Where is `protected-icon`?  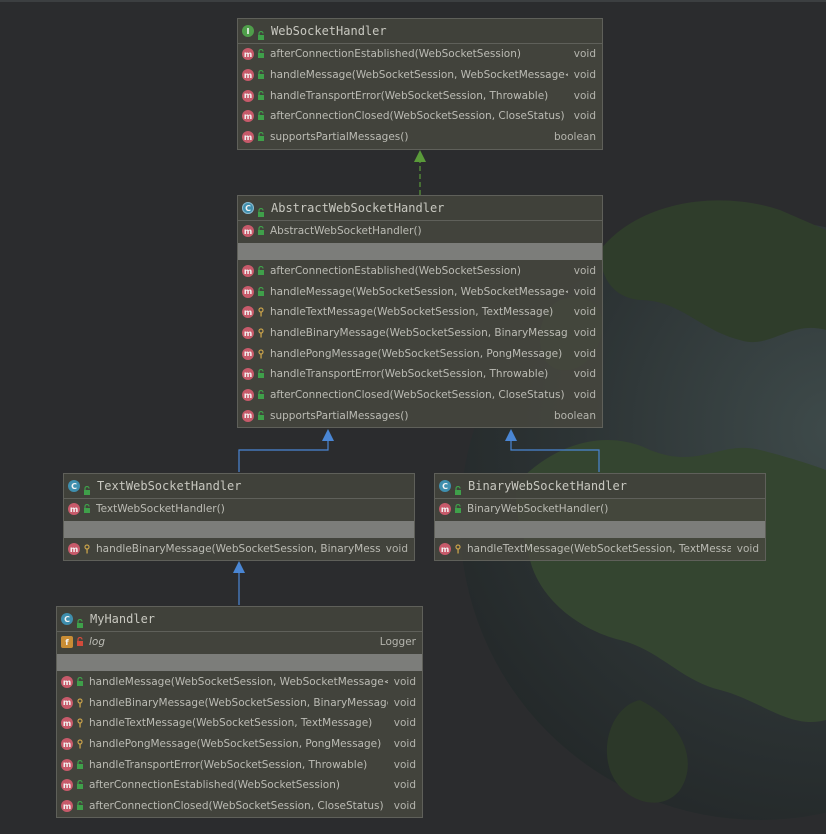
protected-icon is located at coordinates (261, 354).